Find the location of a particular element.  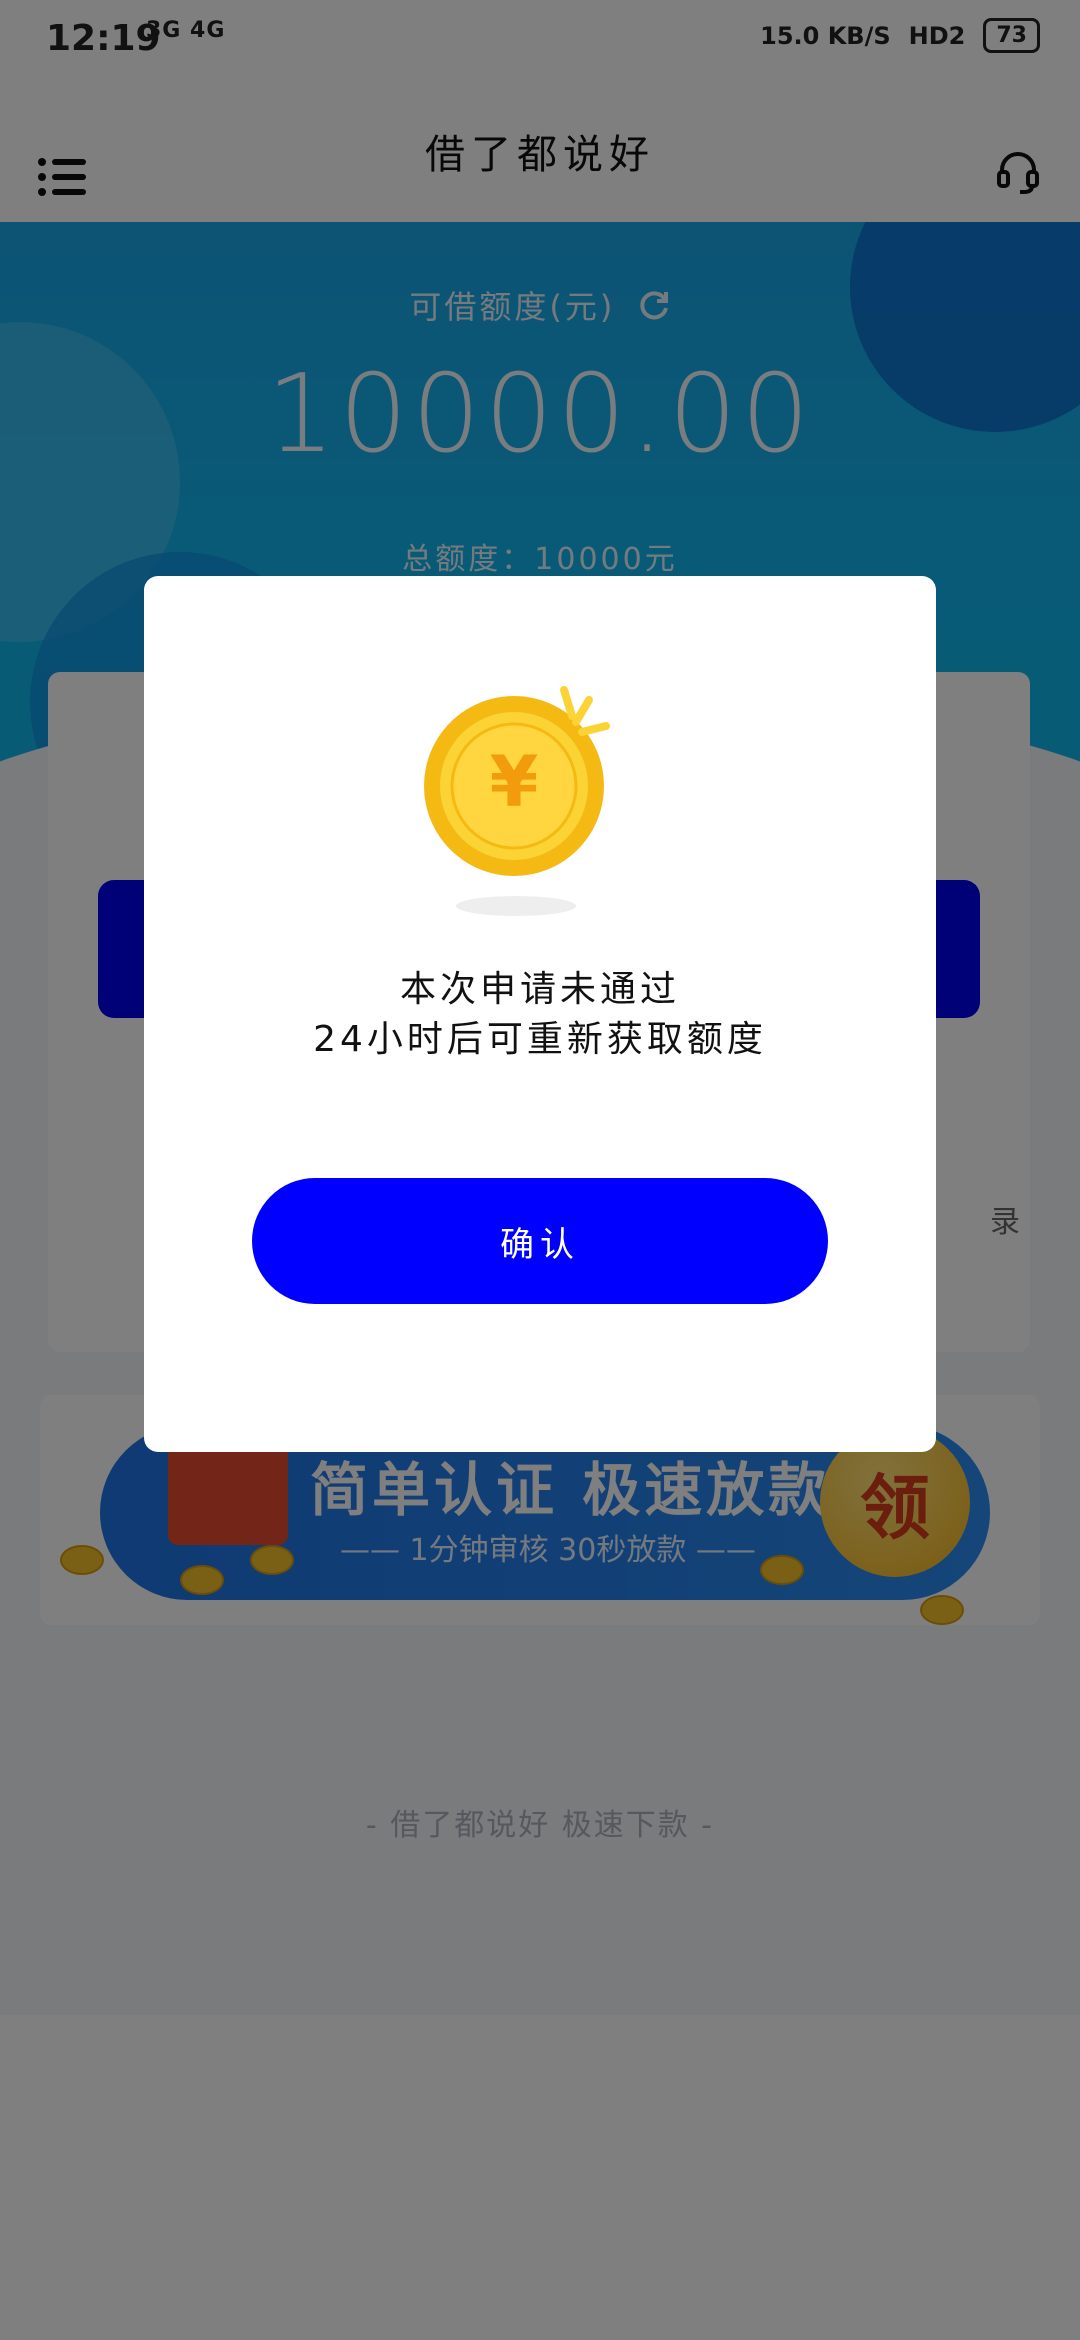

yuan-coin-icon: ¥ is located at coordinates (534, 796).